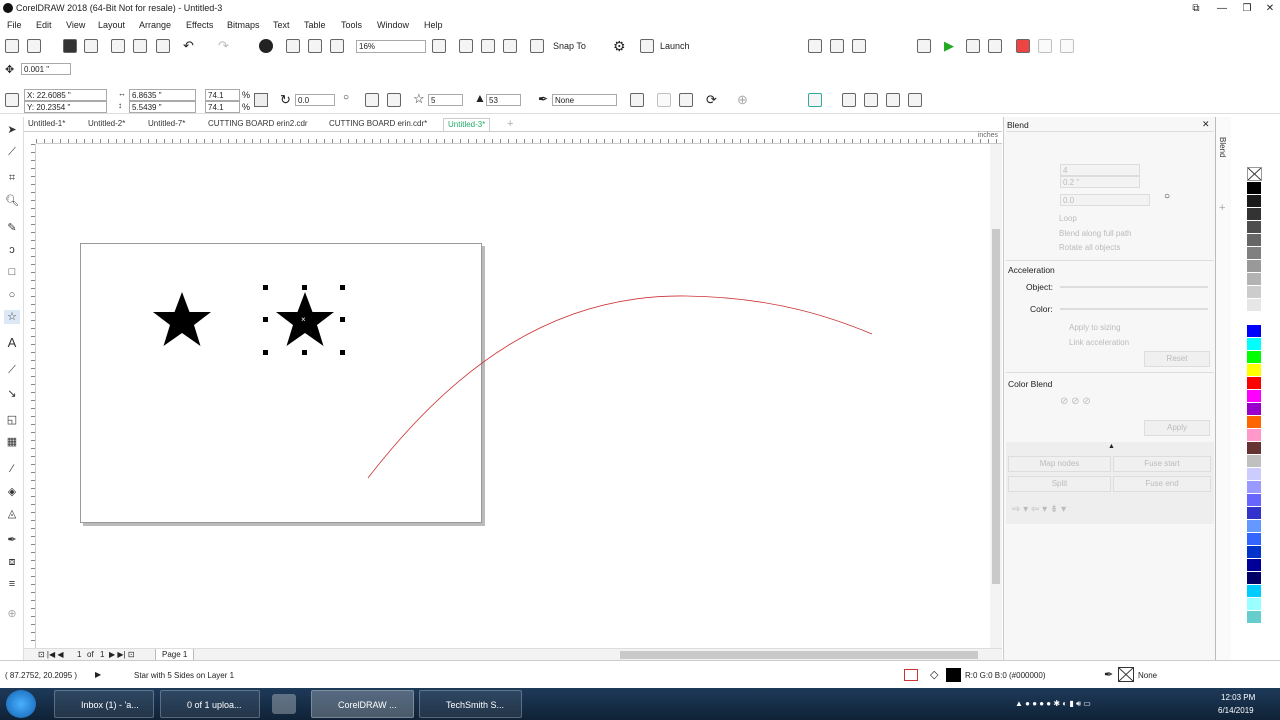 The width and height of the screenshot is (1280, 720). I want to click on eyedropper-tool-icon: ⁄, so click(12, 469).